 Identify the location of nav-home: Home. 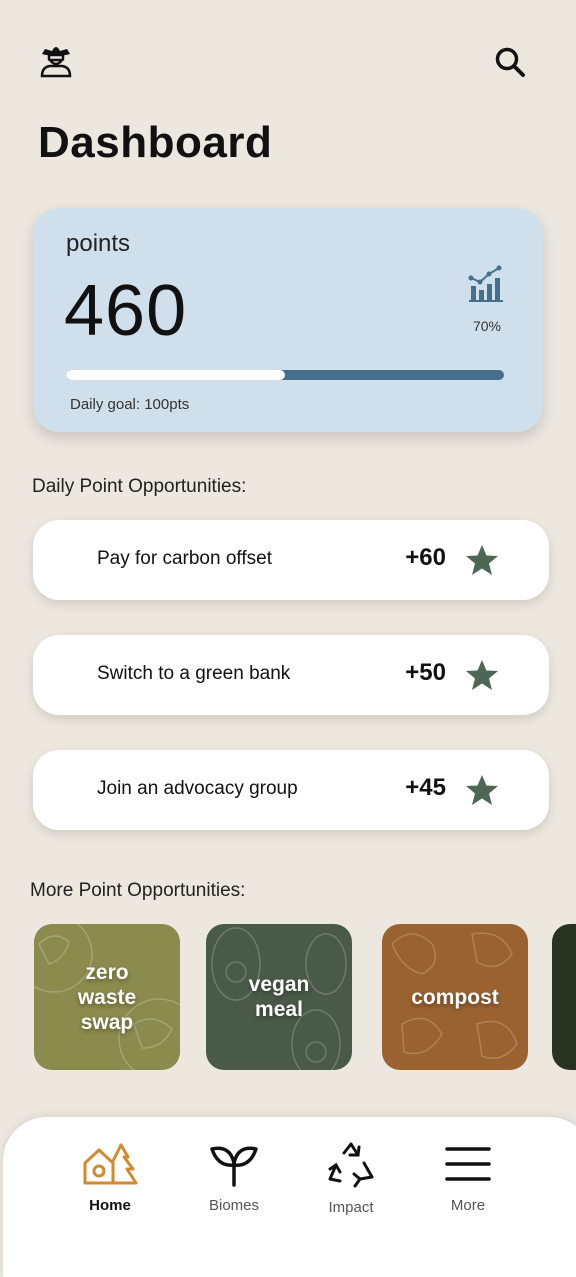
(110, 1177).